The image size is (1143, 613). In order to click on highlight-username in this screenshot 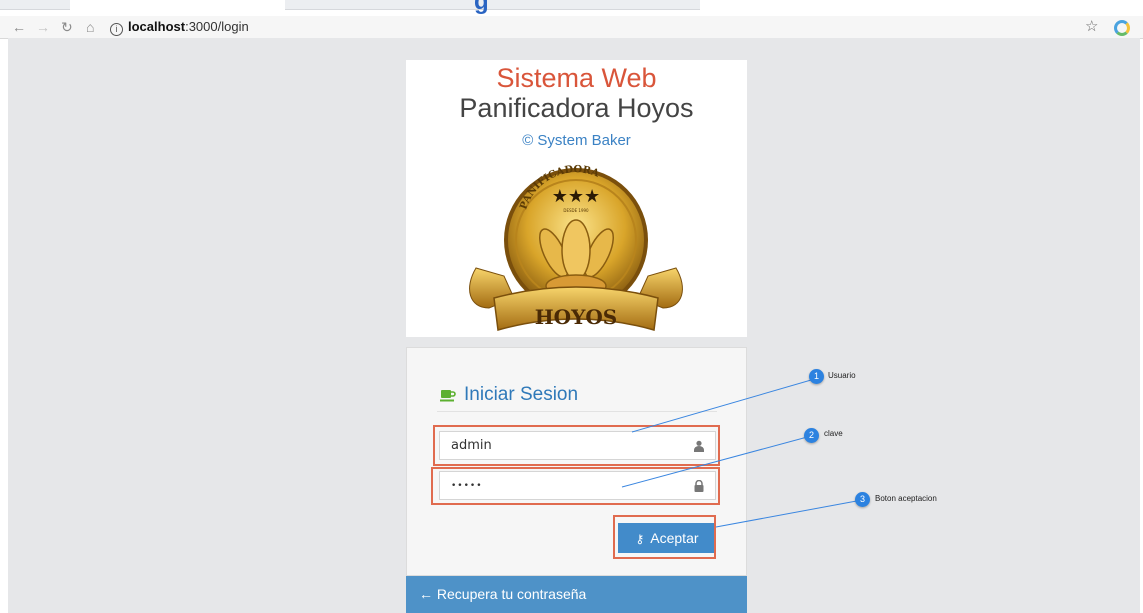, I will do `click(576, 445)`.